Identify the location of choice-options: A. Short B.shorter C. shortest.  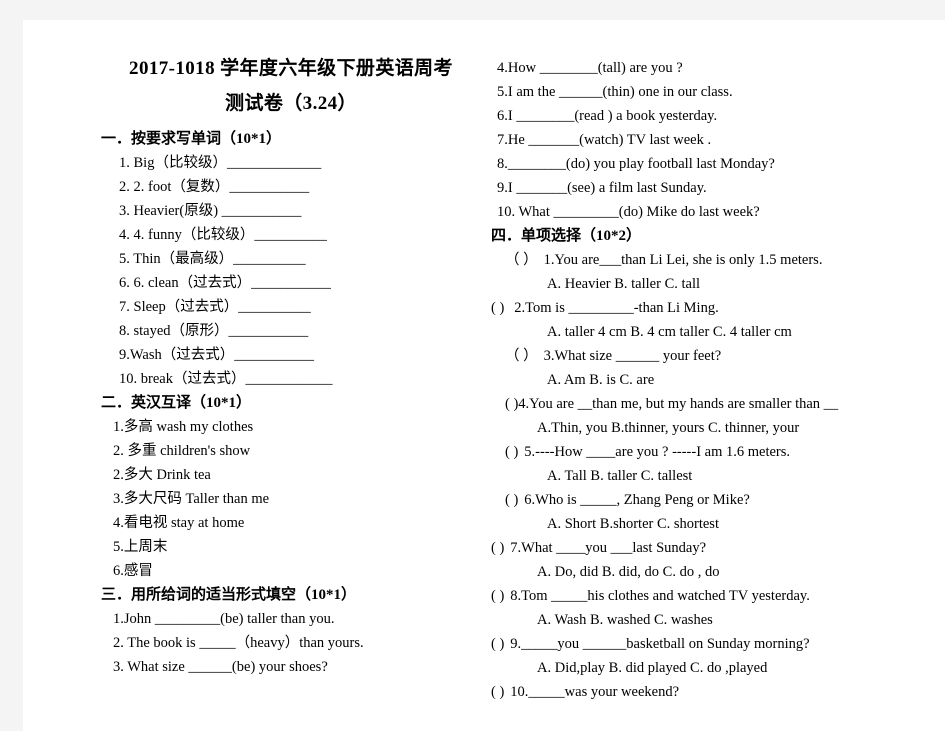
(713, 524).